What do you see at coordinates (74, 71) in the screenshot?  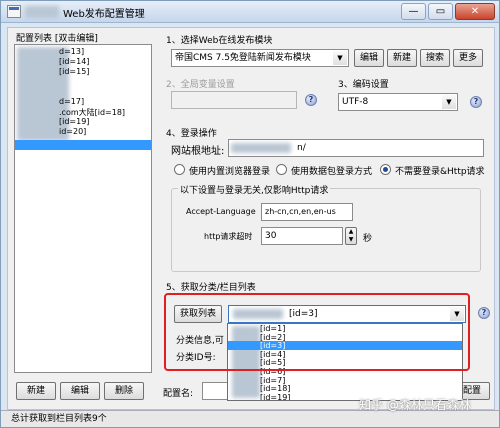 I see `list-item-label: [id=15]` at bounding box center [74, 71].